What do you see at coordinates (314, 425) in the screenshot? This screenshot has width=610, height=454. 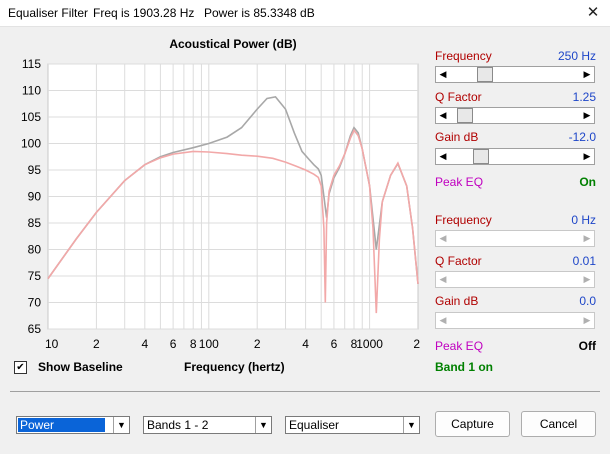 I see `type-select-value: Equaliser` at bounding box center [314, 425].